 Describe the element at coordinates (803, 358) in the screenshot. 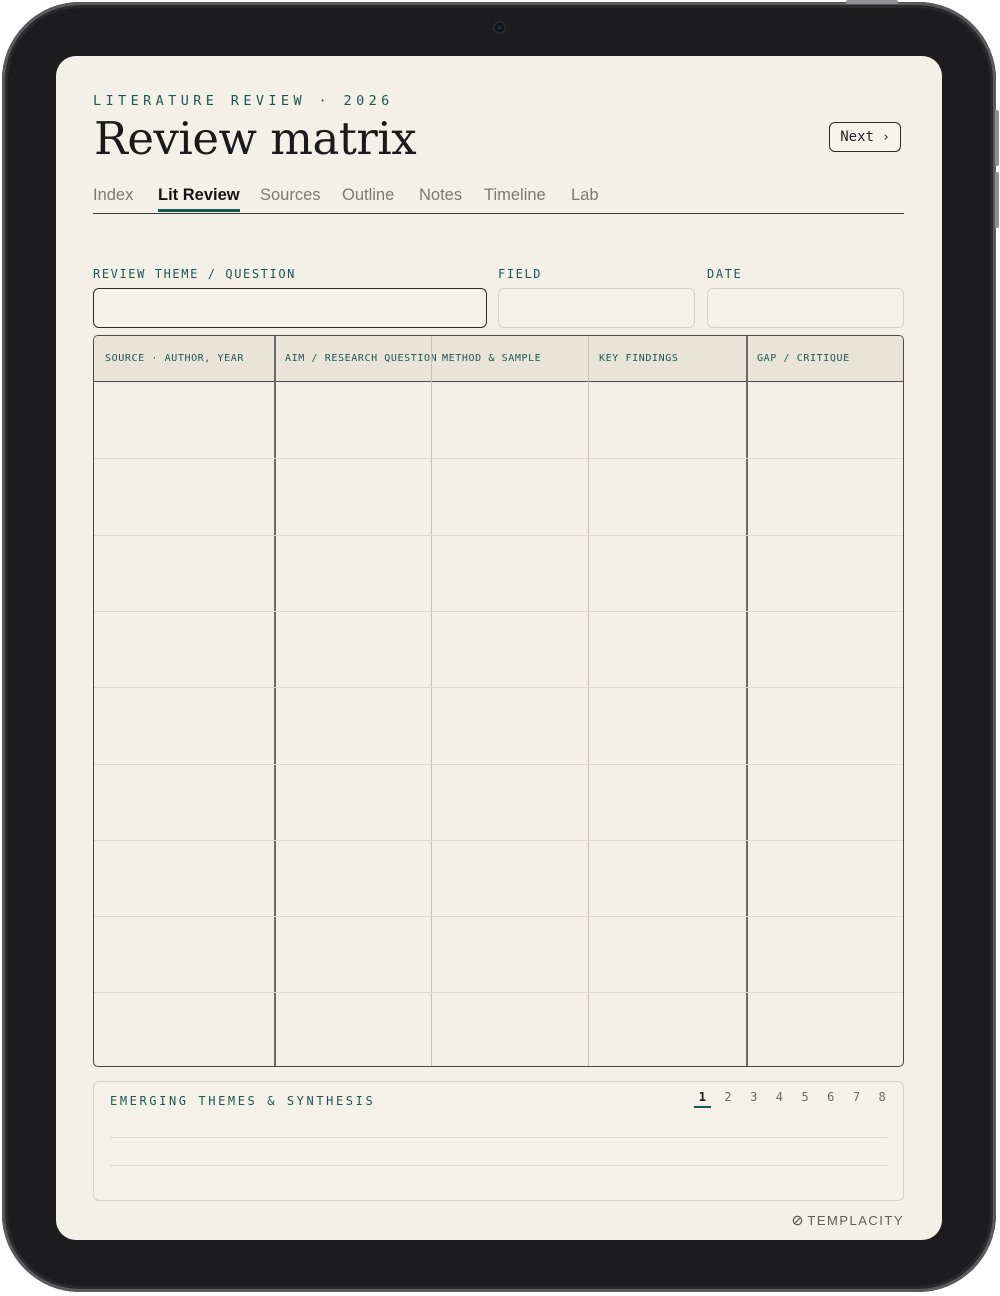

I see `column-header: GAP / CRITIQUE` at that location.